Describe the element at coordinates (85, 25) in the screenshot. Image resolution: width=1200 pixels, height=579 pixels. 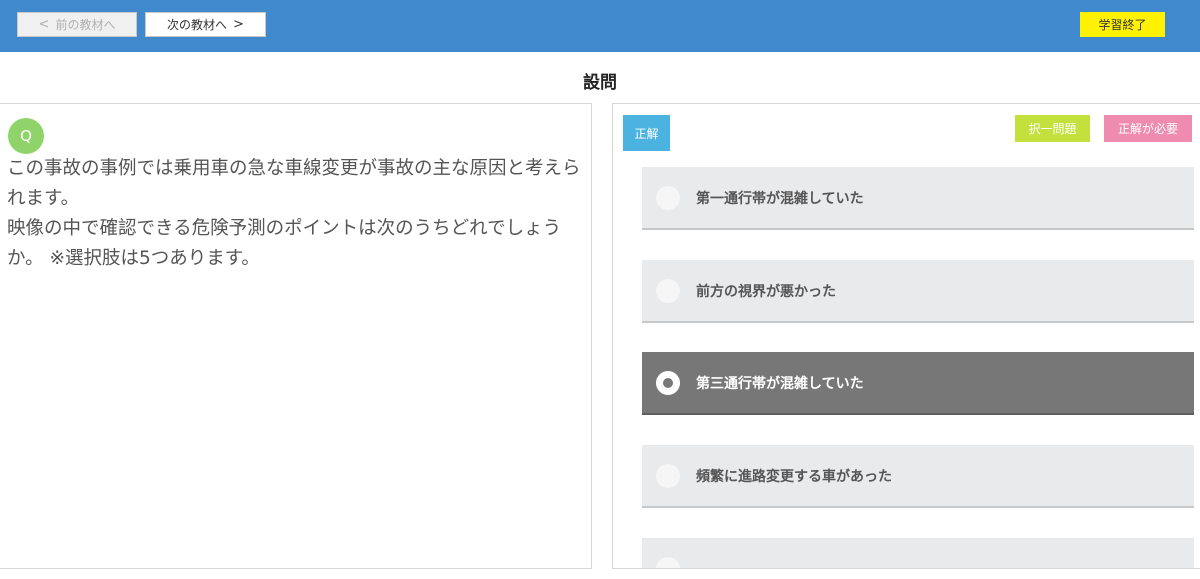
I see `prev-material-label: 前の教材へ` at that location.